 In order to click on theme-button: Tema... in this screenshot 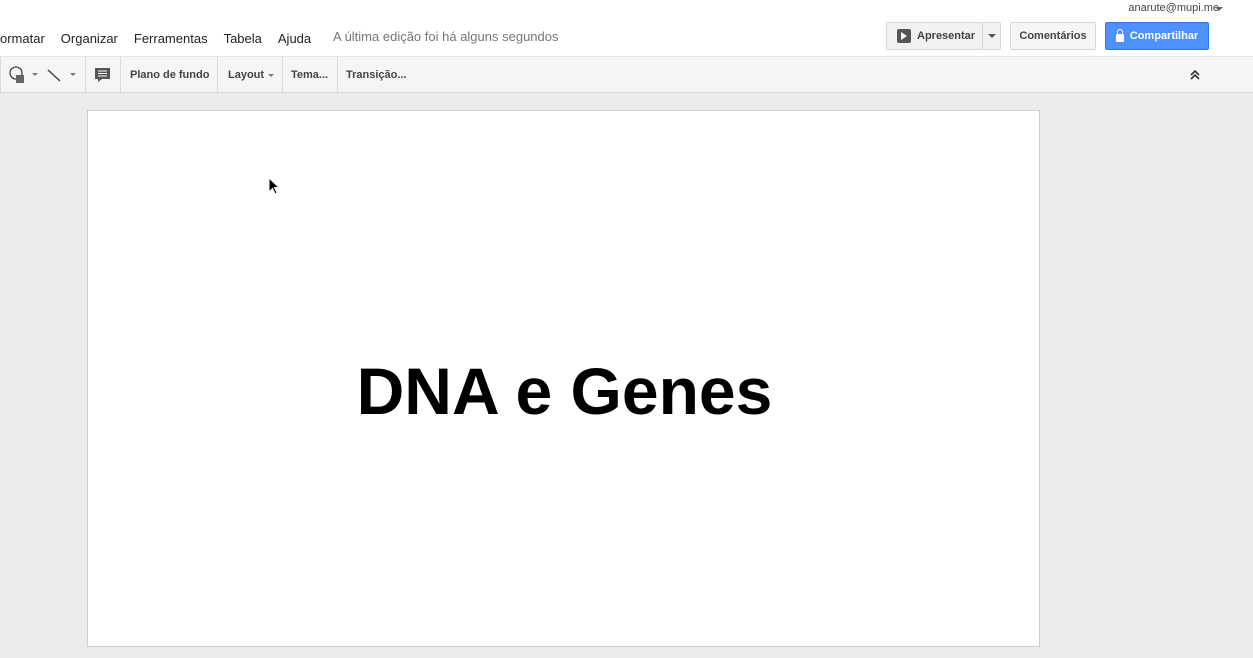, I will do `click(309, 74)`.